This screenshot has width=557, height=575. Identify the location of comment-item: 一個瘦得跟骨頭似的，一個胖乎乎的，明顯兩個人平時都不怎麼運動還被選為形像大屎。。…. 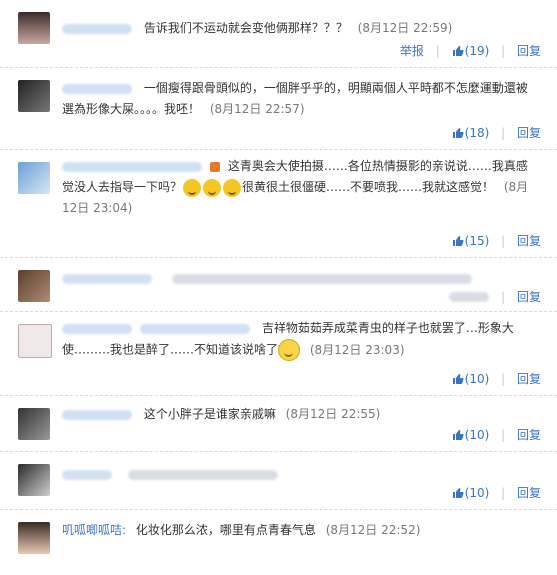
(278, 109).